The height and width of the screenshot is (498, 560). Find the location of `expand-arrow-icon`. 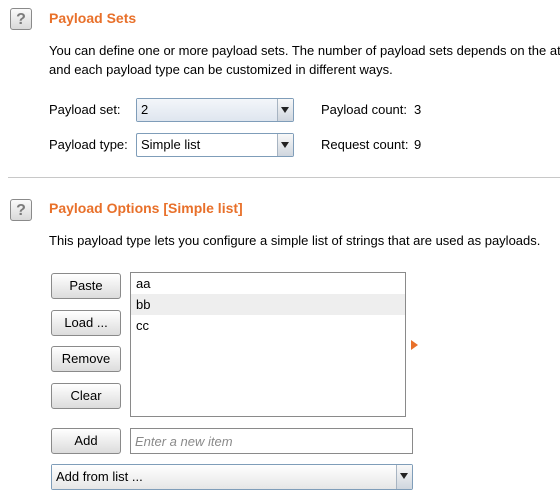

expand-arrow-icon is located at coordinates (414, 345).